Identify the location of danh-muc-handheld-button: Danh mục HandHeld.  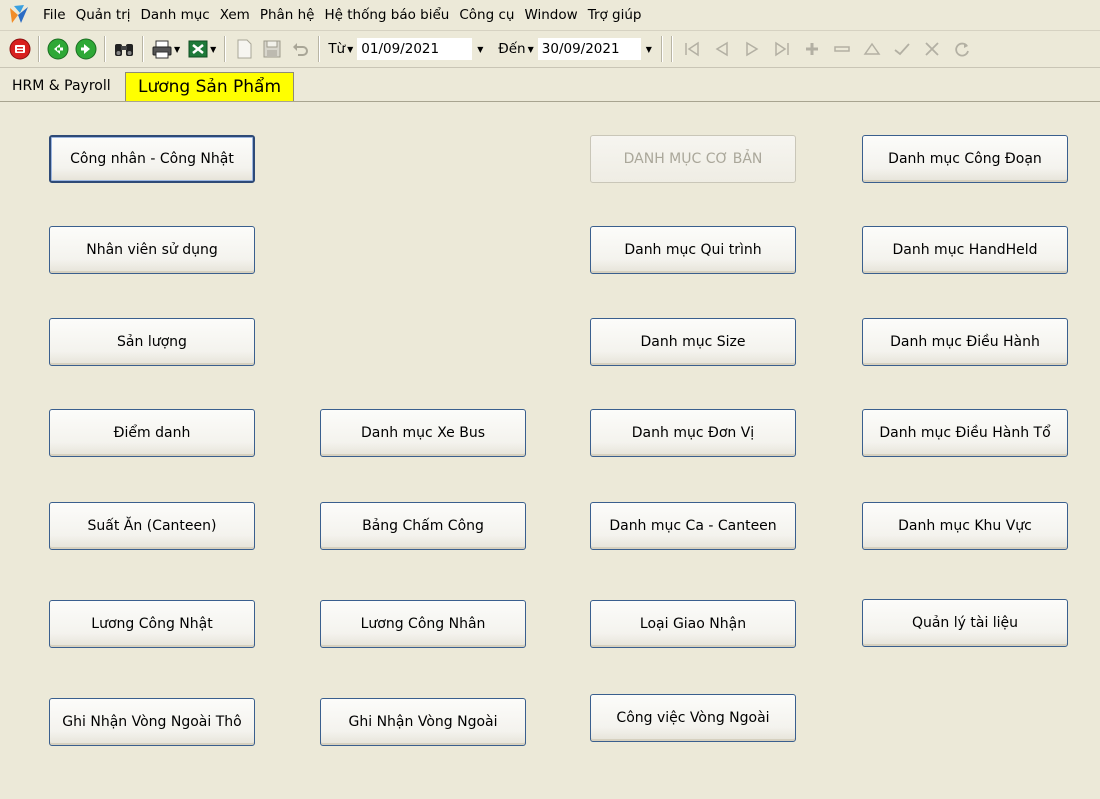
(965, 250).